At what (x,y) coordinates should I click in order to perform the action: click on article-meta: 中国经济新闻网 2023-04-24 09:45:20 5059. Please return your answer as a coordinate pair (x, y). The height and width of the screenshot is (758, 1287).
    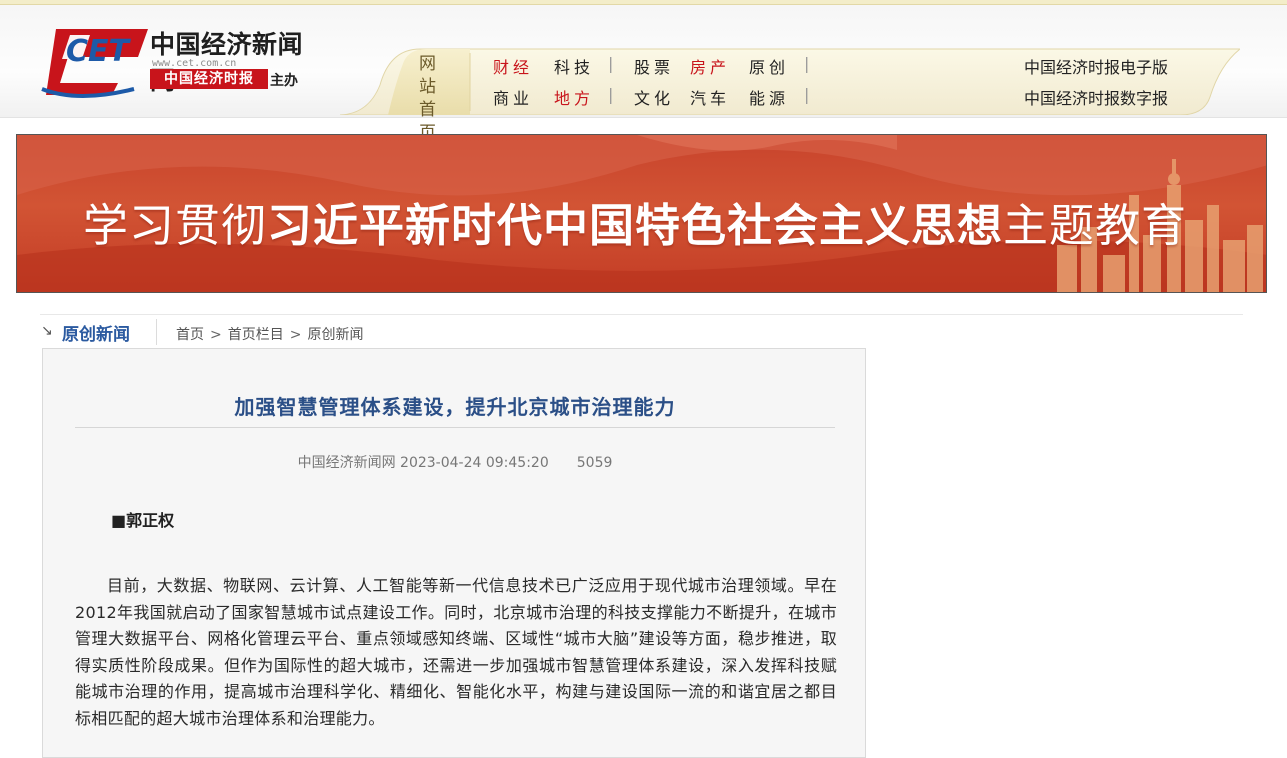
    Looking at the image, I should click on (455, 462).